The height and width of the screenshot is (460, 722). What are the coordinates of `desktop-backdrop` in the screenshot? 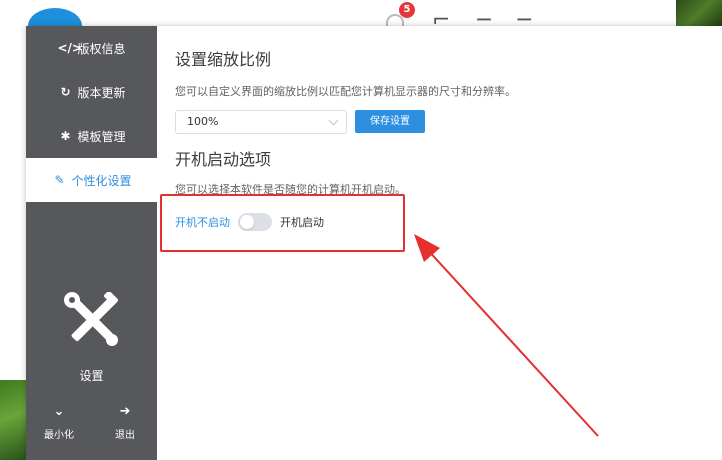 It's located at (361, 13).